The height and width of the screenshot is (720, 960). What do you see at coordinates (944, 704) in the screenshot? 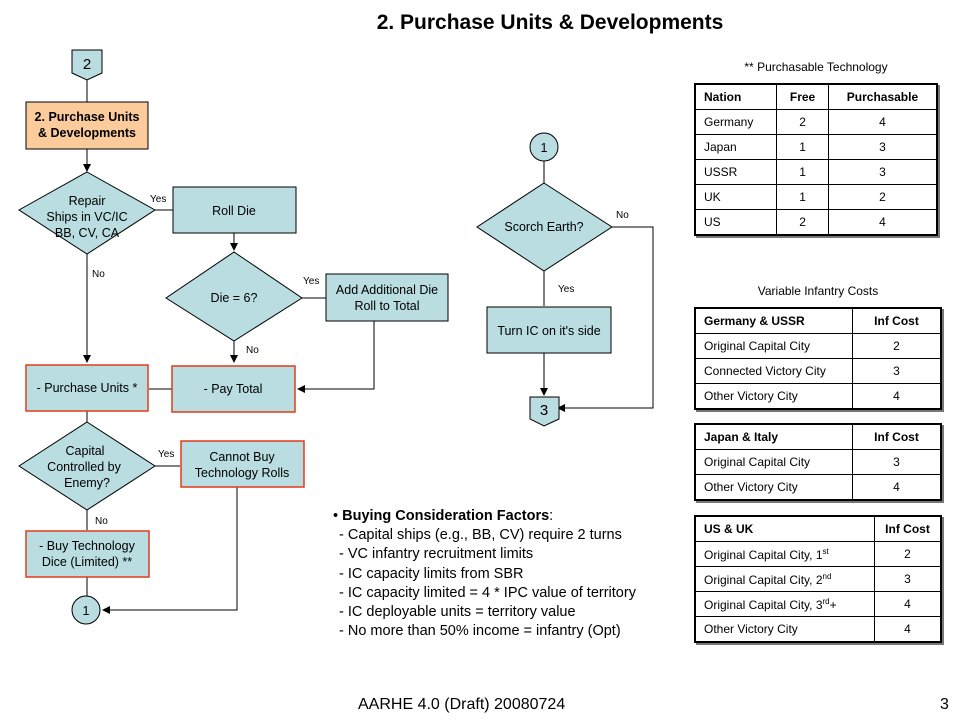
I see `page-number: 3` at bounding box center [944, 704].